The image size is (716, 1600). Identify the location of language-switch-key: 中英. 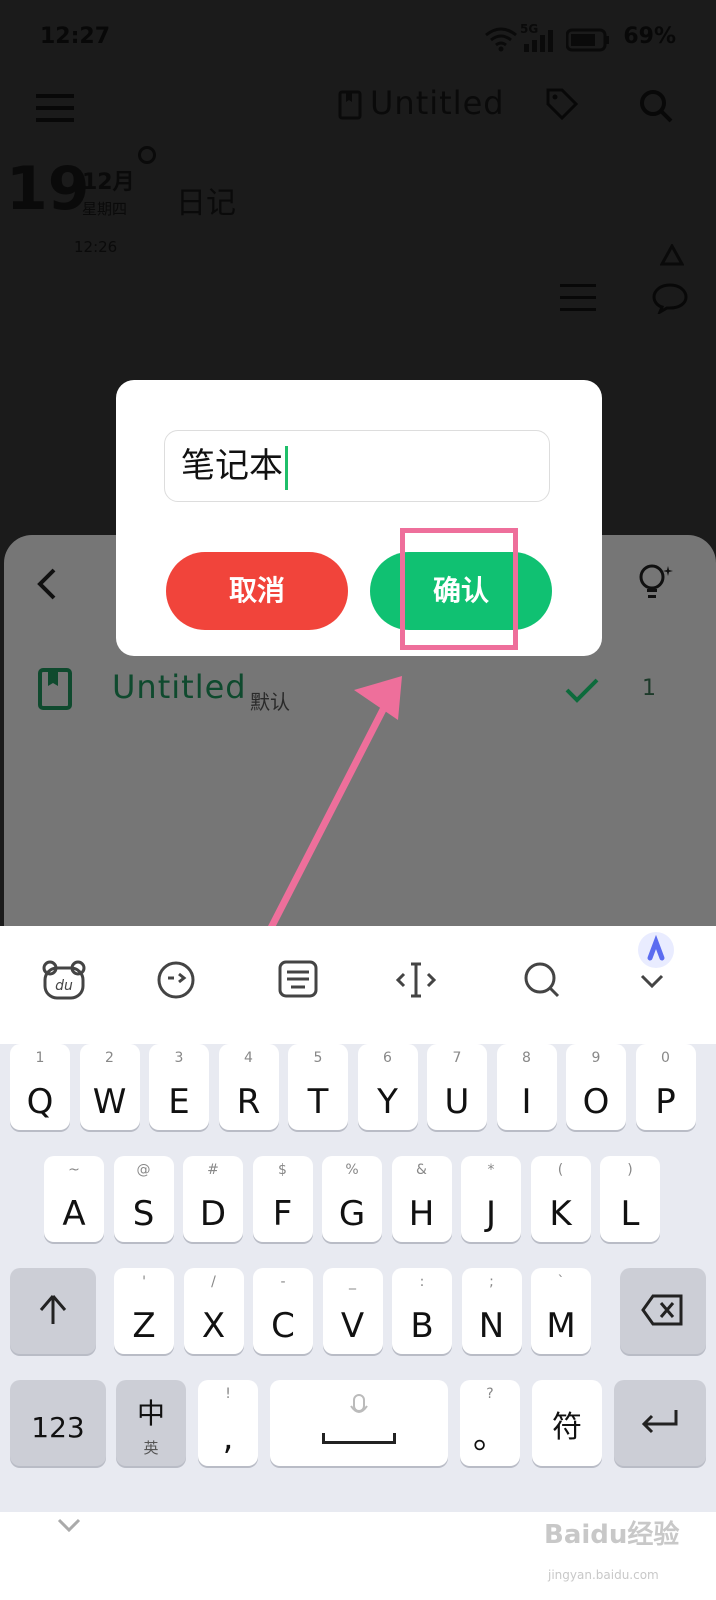
(151, 1423).